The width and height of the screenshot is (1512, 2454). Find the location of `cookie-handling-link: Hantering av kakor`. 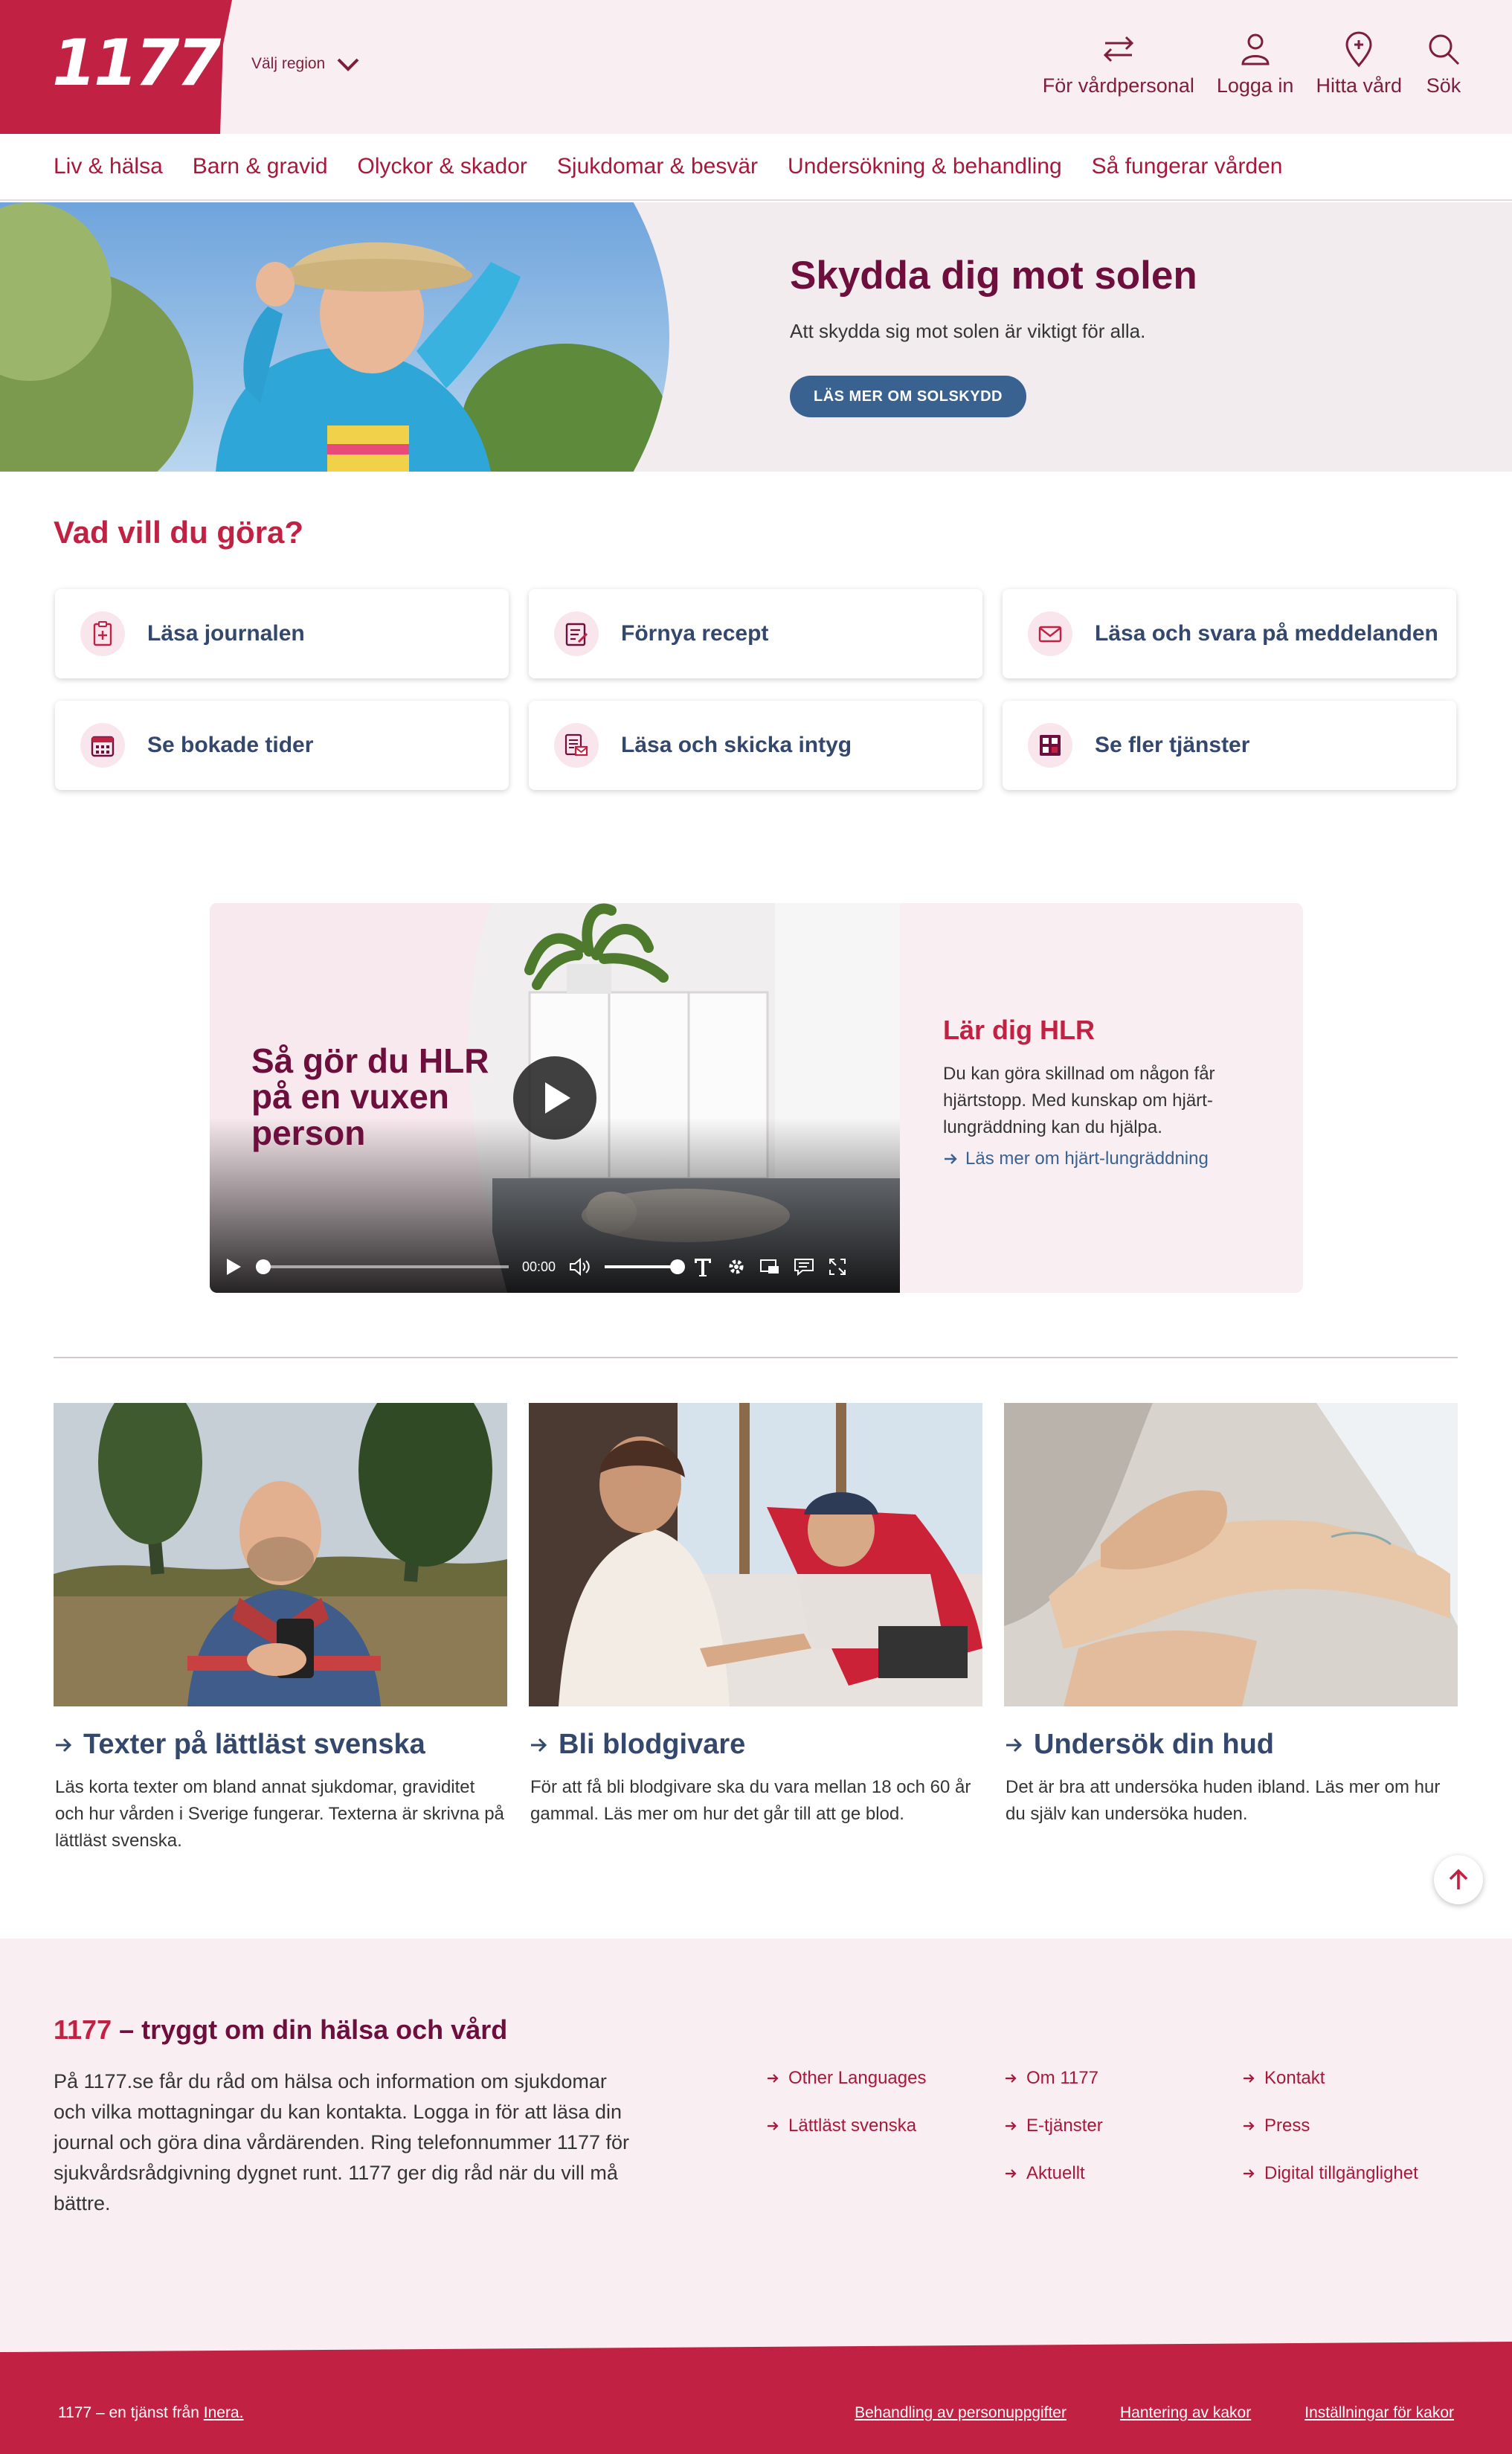

cookie-handling-link: Hantering av kakor is located at coordinates (1185, 2413).